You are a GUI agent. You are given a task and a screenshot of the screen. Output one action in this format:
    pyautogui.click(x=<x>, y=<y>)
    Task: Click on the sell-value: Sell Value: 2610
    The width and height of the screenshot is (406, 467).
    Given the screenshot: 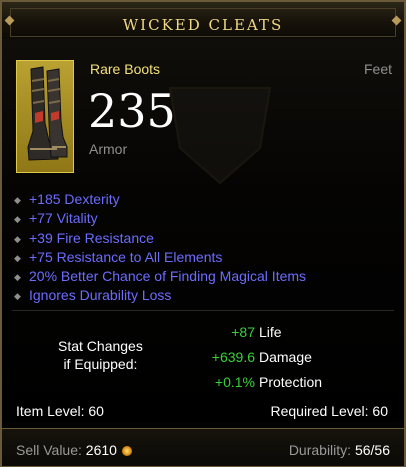 What is the action you would take?
    pyautogui.click(x=74, y=450)
    